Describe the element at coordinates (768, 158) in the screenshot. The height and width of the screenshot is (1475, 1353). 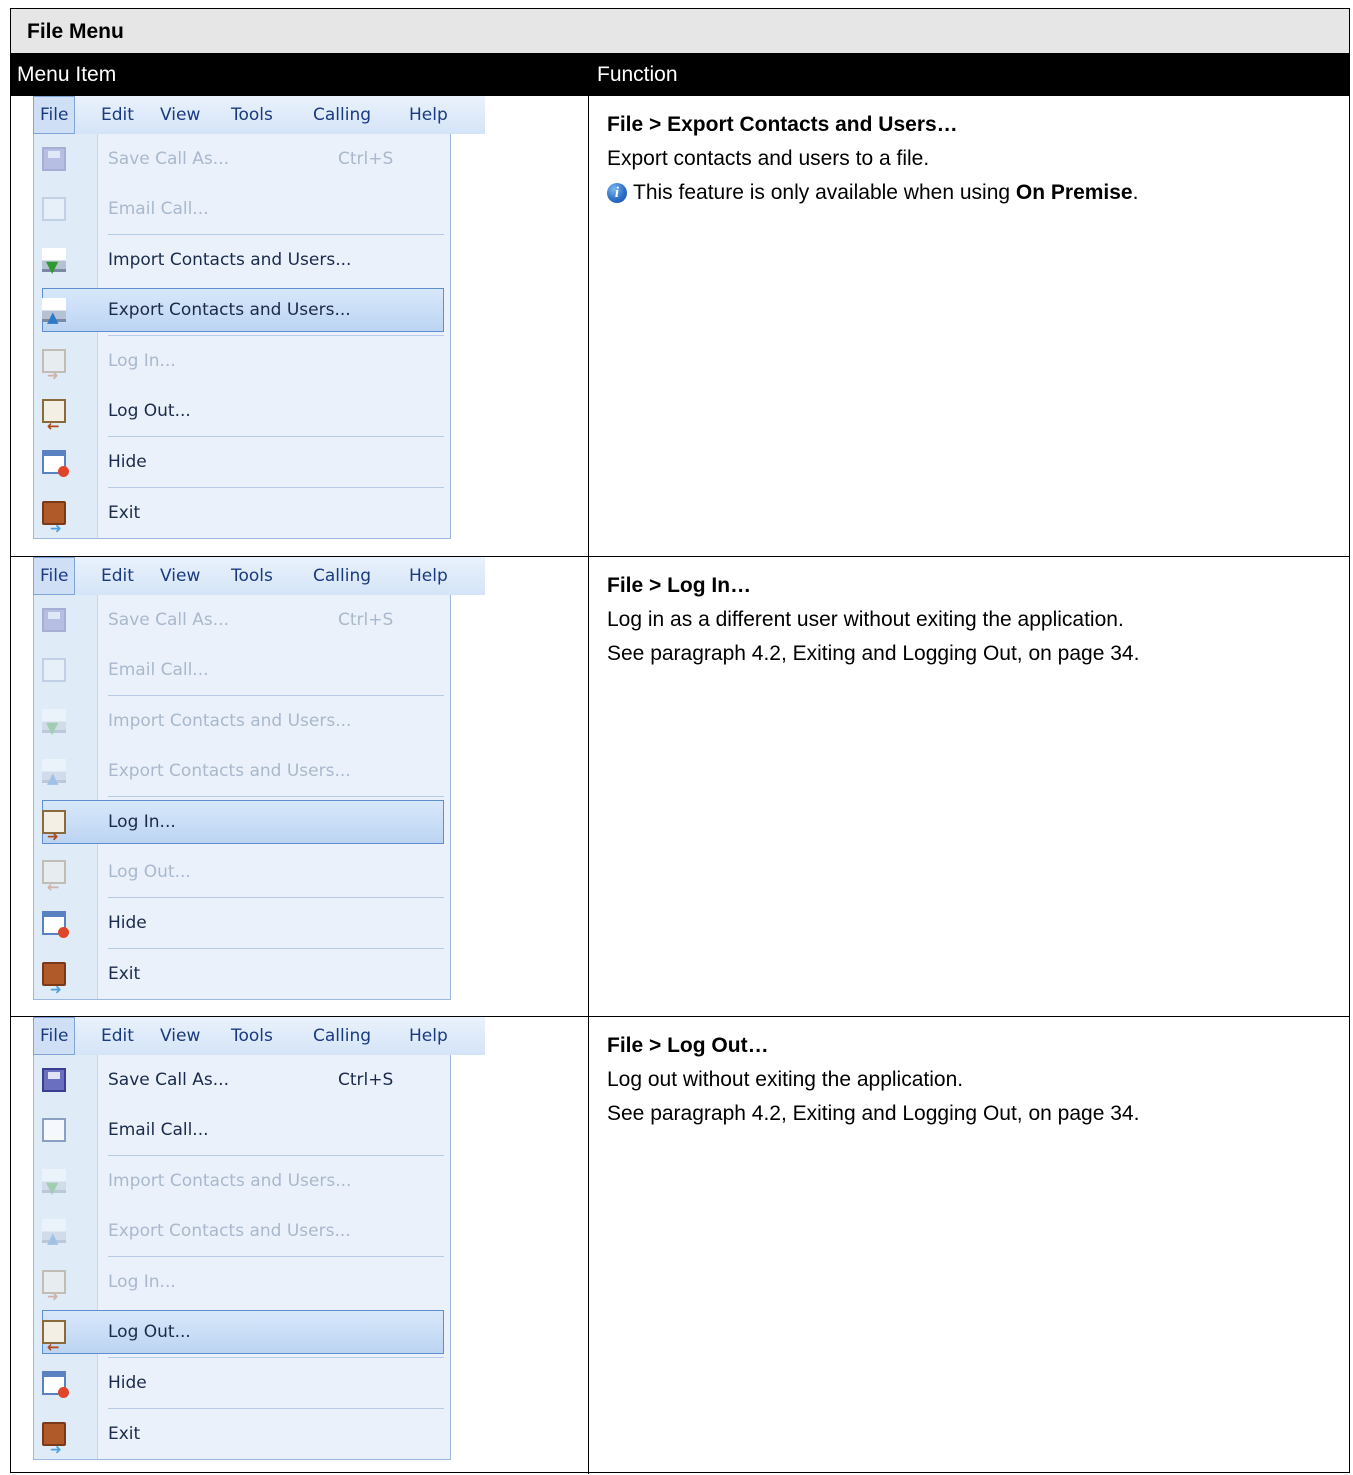
I see `function-description: Export contacts and users to a file.` at that location.